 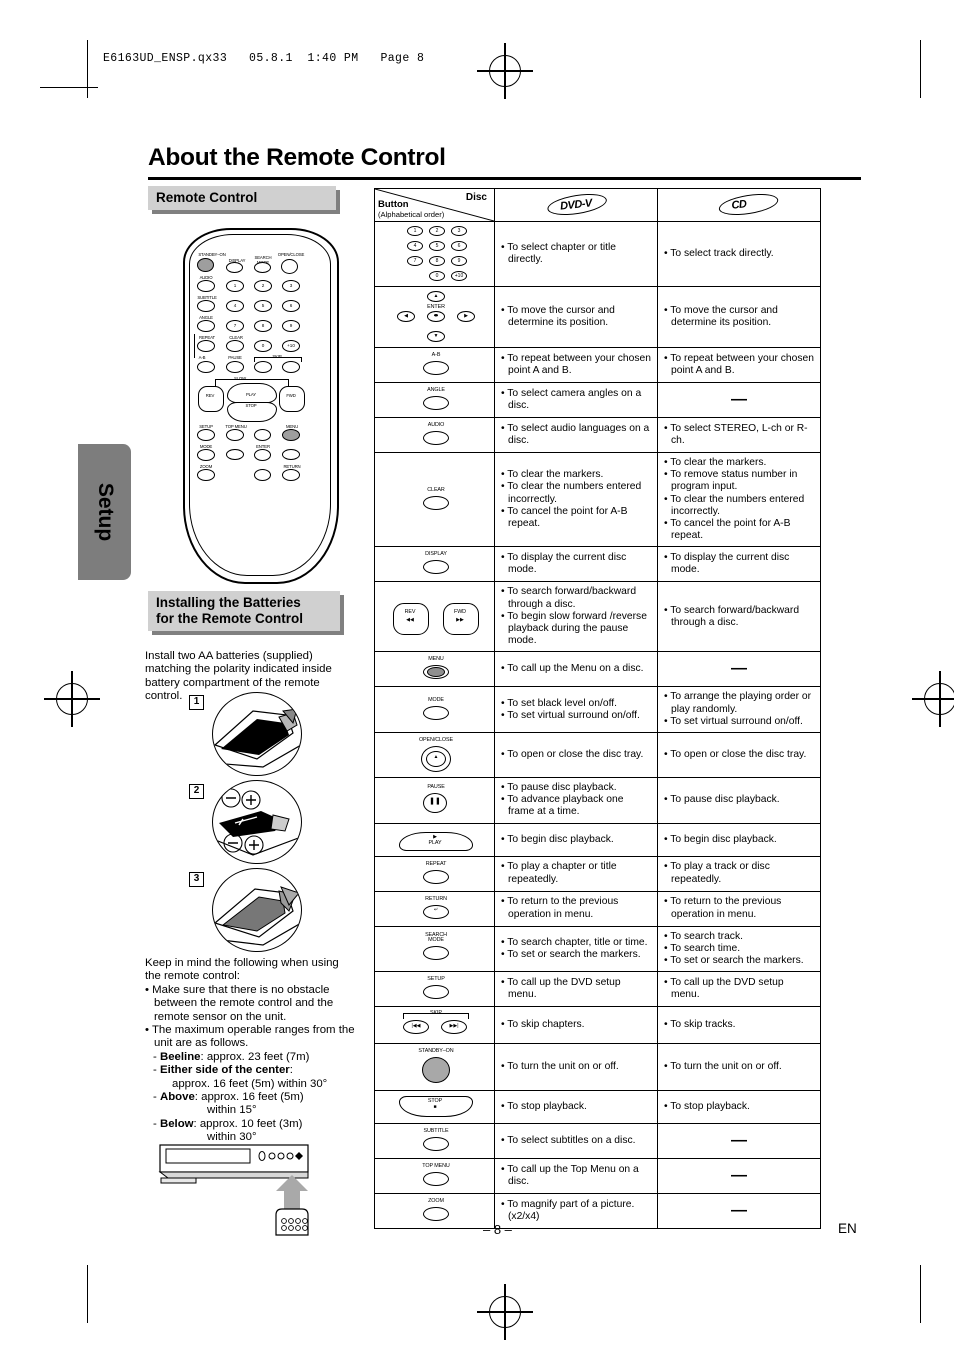 I want to click on crop-mark-tl-v, so click(x=88, y=69).